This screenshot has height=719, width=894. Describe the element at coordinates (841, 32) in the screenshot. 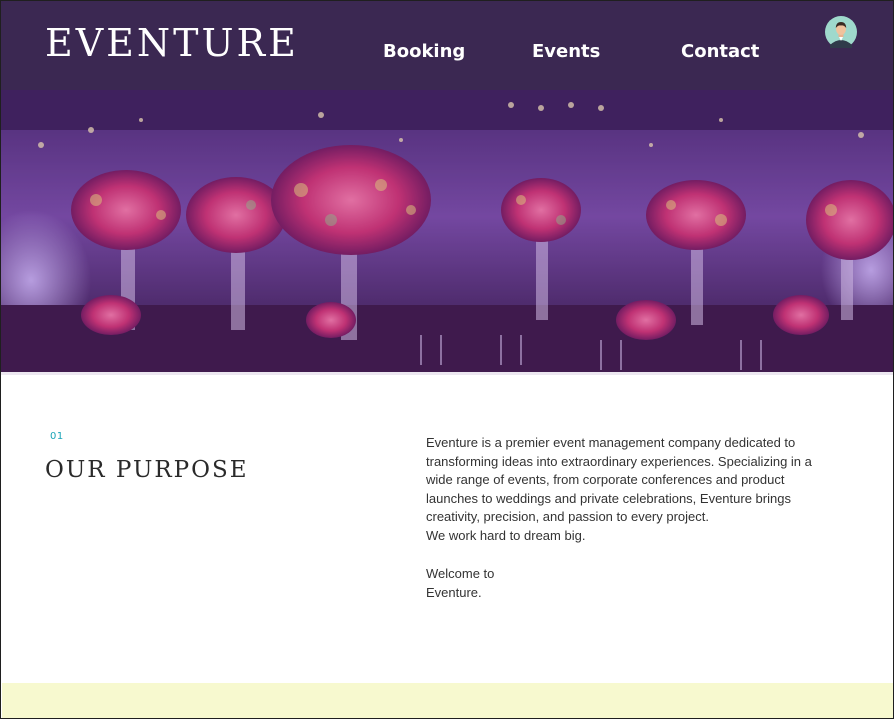

I see `user-avatar-icon` at that location.